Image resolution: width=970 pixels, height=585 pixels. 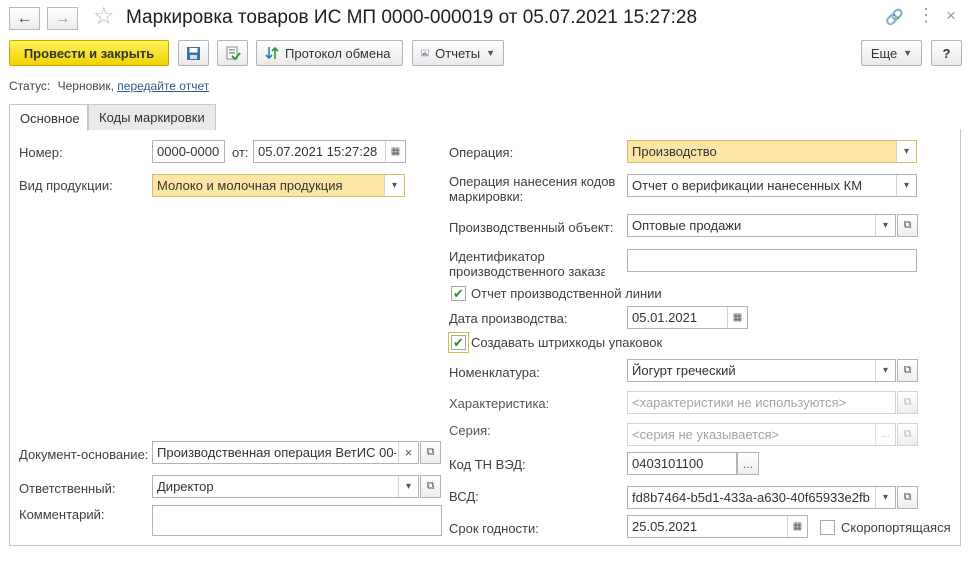 I want to click on open-nomenclature-button: ⧉, so click(x=907, y=370).